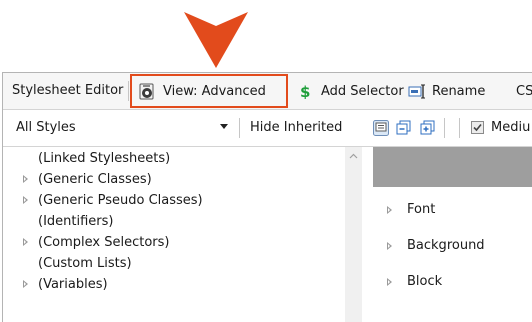 This screenshot has height=322, width=532. What do you see at coordinates (174, 263) in the screenshot?
I see `tree-item: (Custom Lists)` at bounding box center [174, 263].